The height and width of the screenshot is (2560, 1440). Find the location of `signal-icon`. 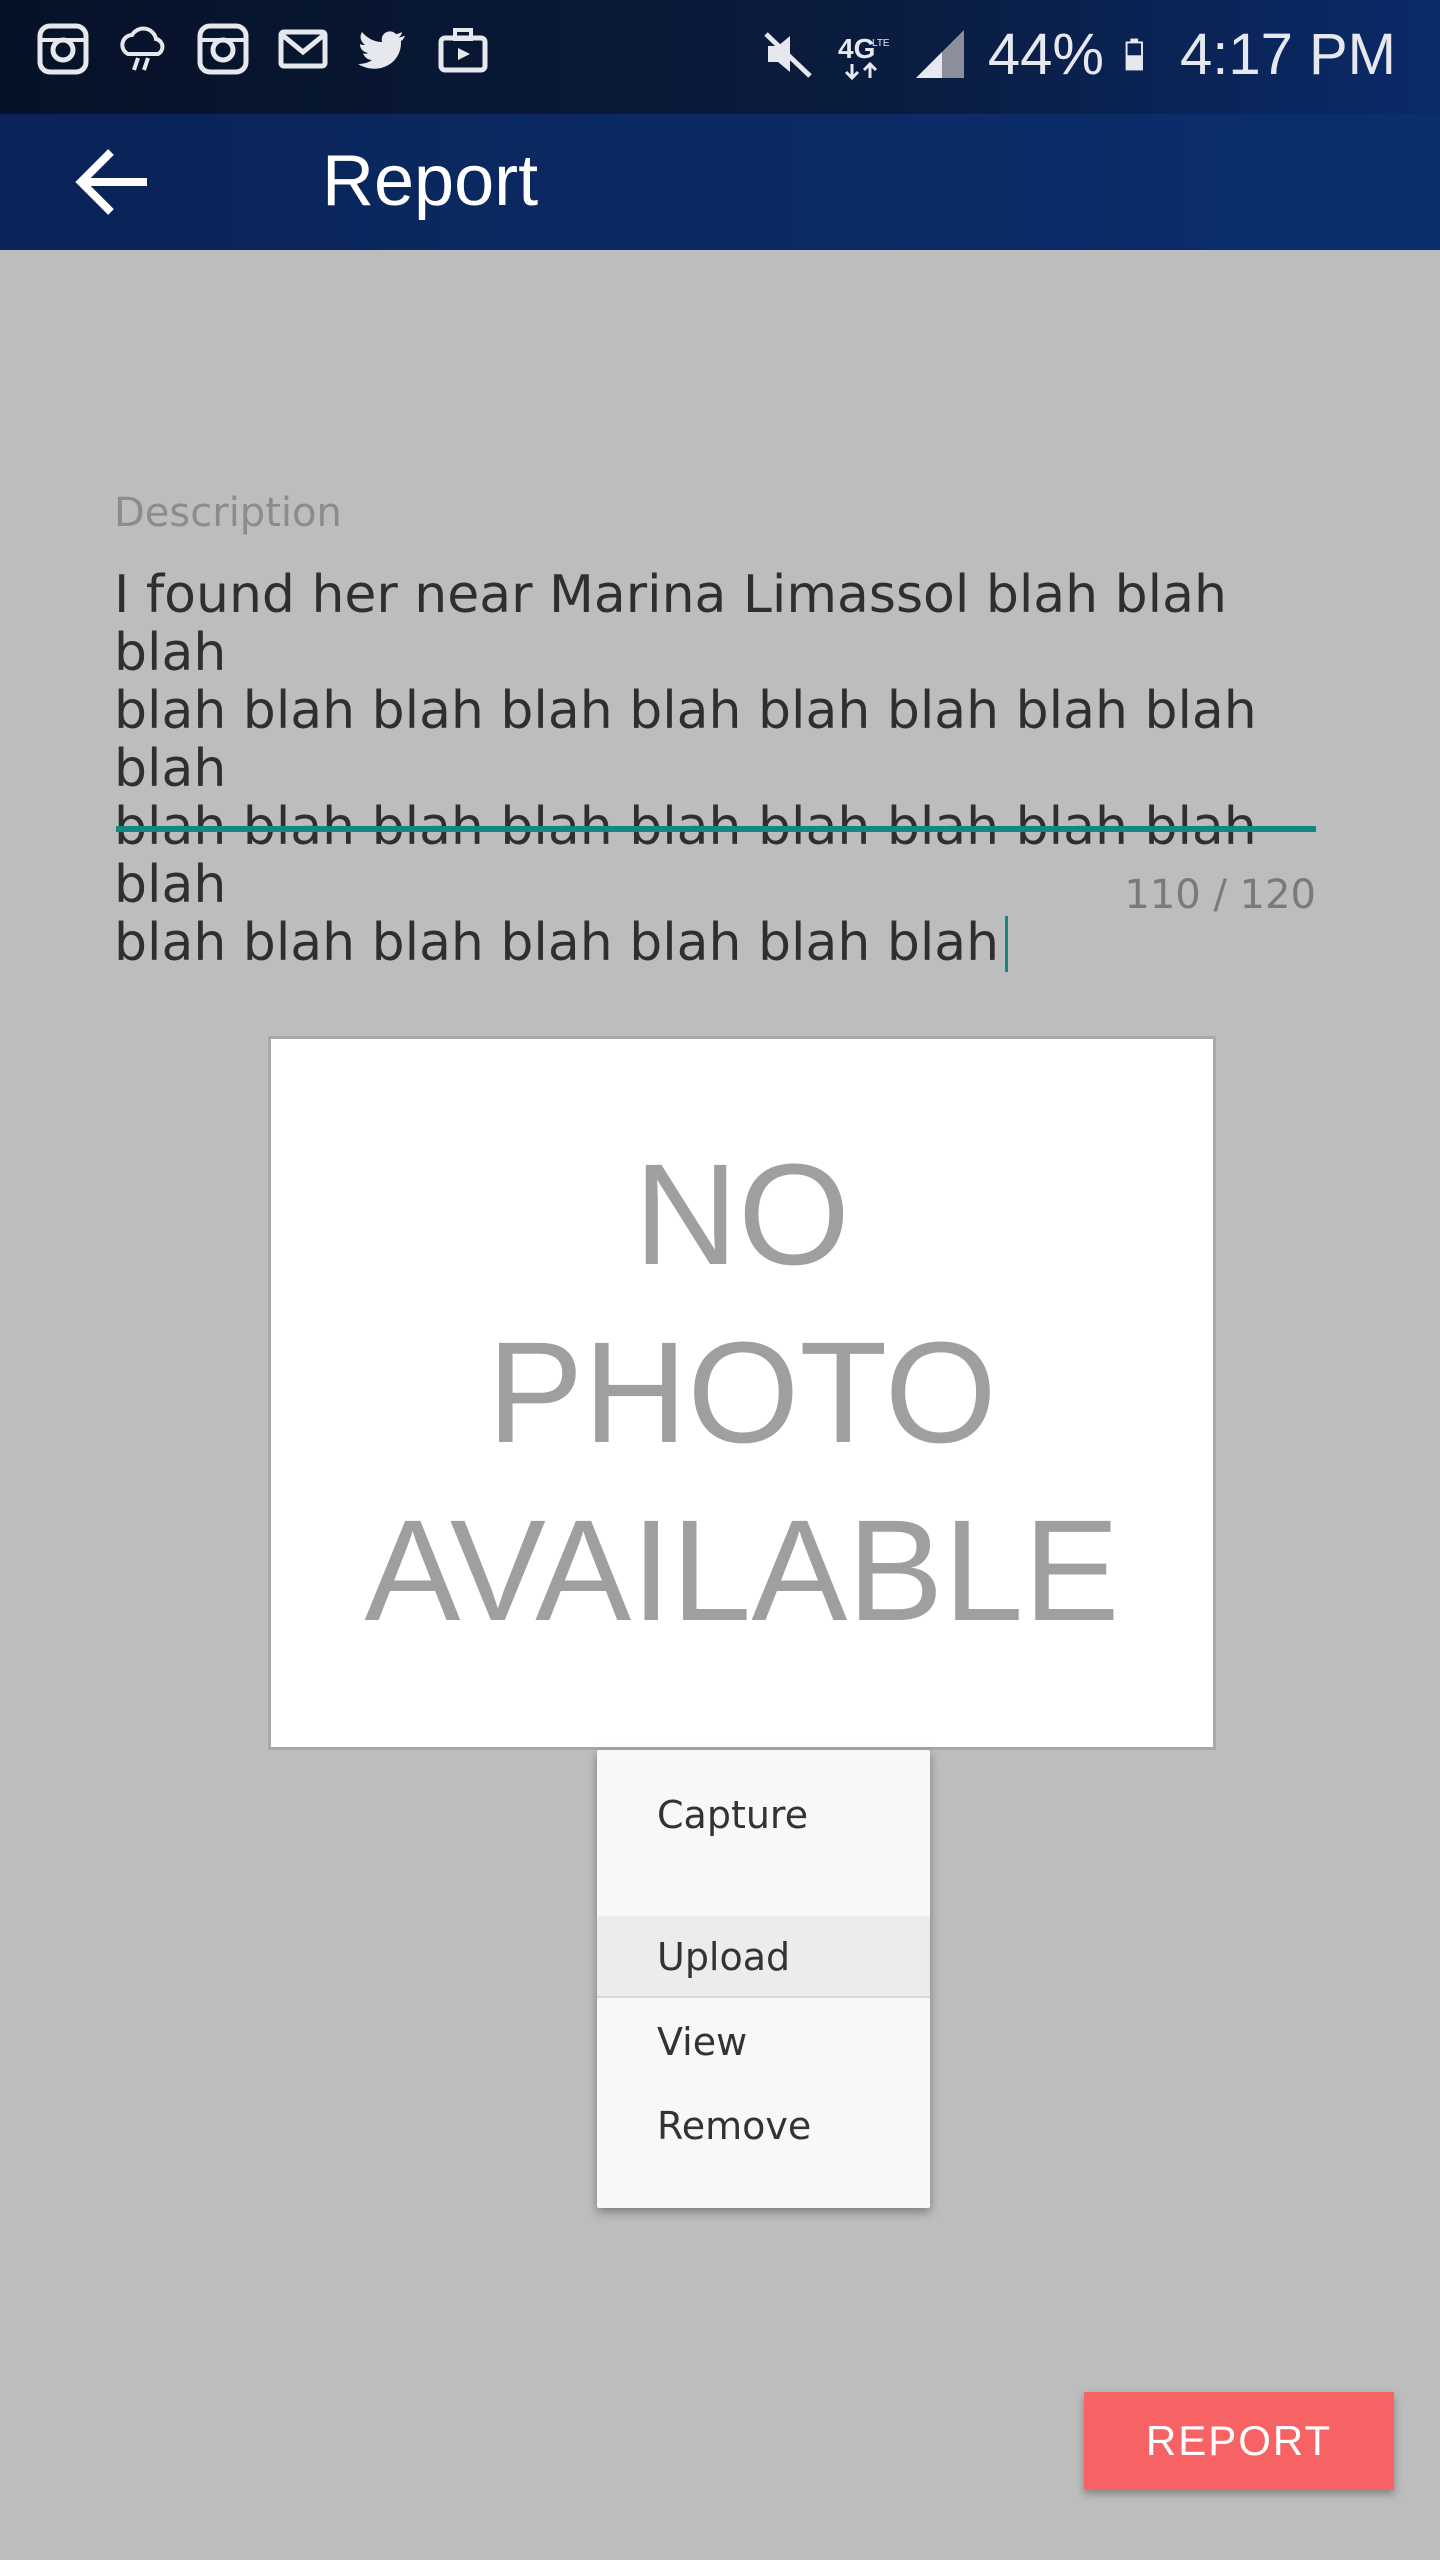

signal-icon is located at coordinates (939, 54).